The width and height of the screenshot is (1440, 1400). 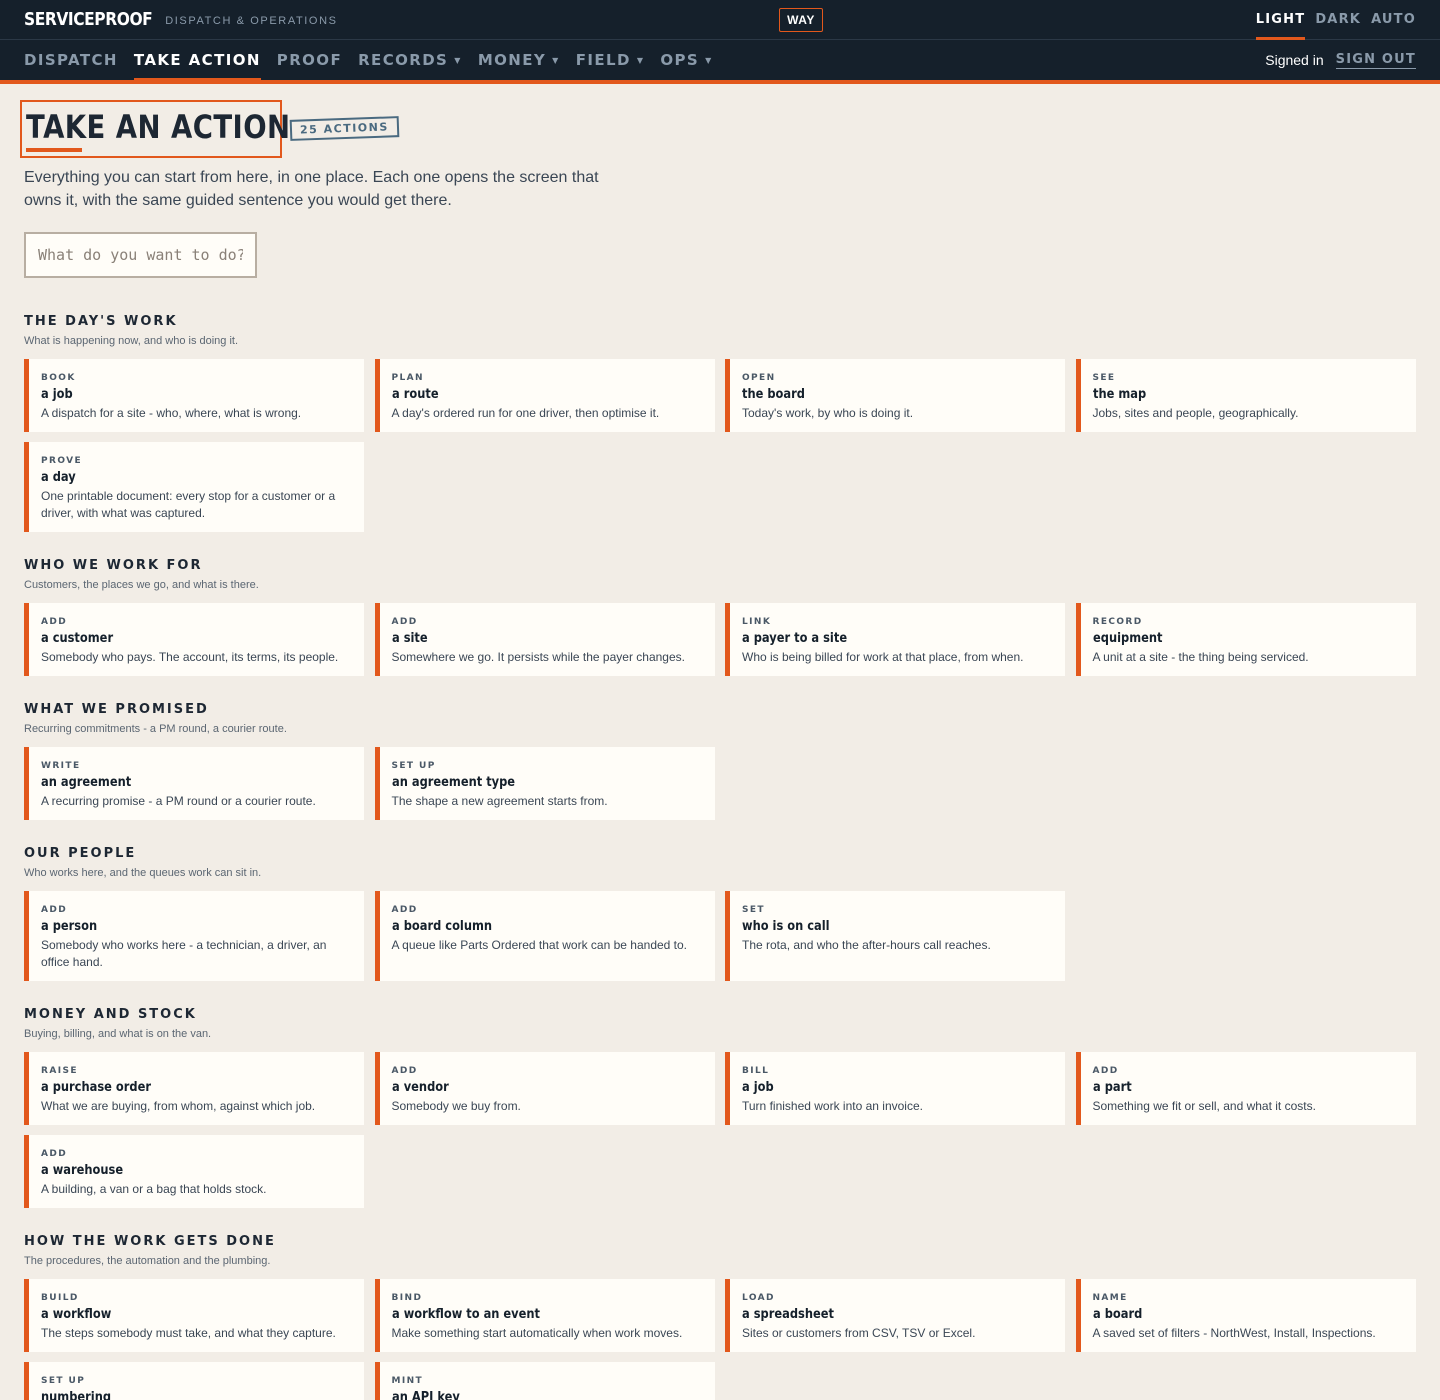 I want to click on nav-item-take-action: TAKE ACTION, so click(x=197, y=60).